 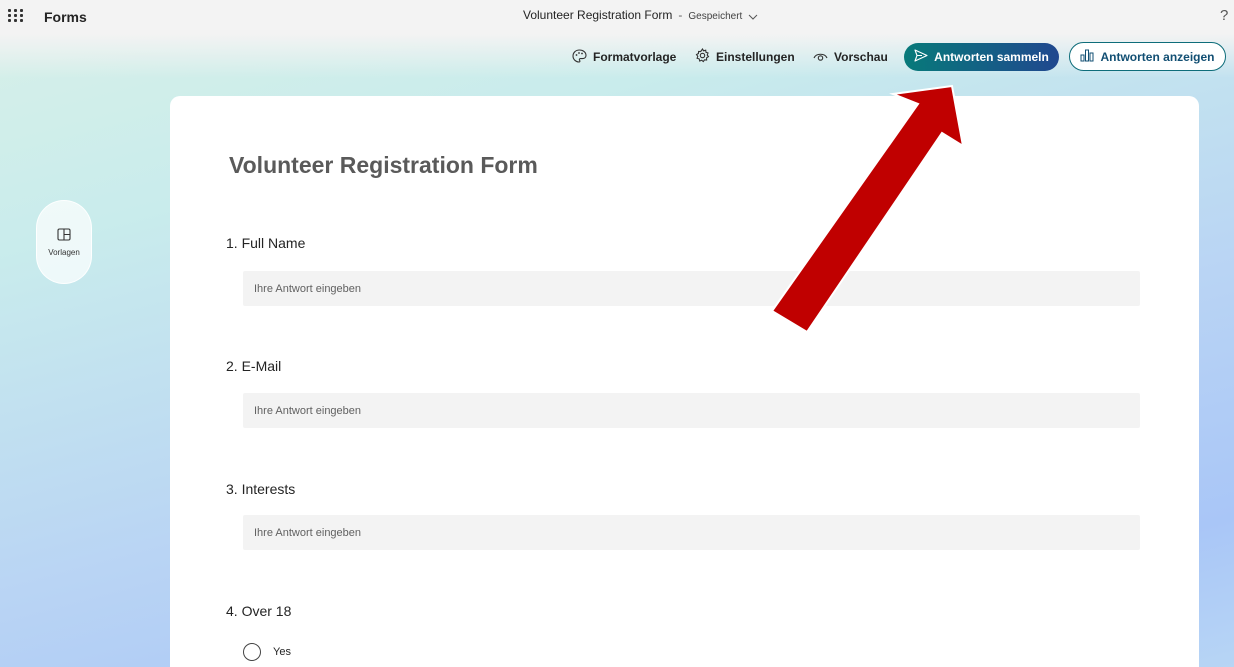 I want to click on view-responses-label: Antworten anzeigen, so click(x=1157, y=56).